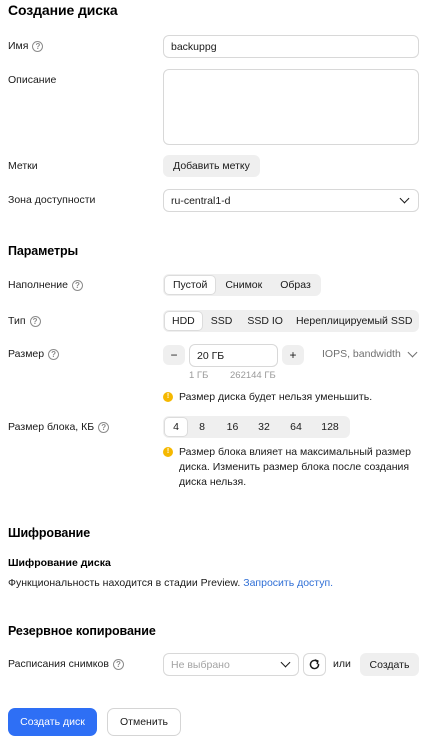  I want to click on schedule-label: Расписания снимков ?, so click(66, 664).